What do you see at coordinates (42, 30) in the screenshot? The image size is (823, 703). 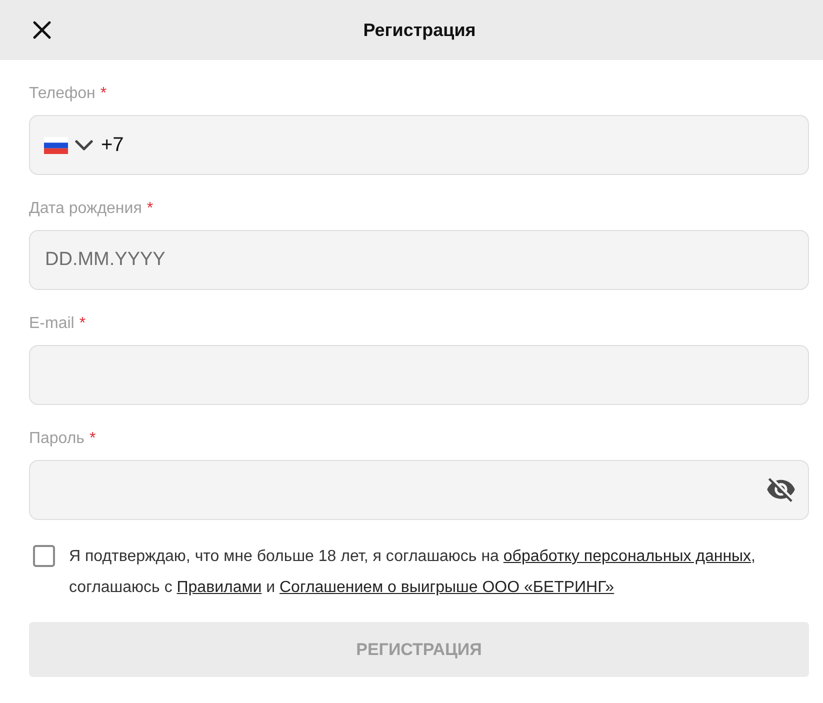 I see `close-icon` at bounding box center [42, 30].